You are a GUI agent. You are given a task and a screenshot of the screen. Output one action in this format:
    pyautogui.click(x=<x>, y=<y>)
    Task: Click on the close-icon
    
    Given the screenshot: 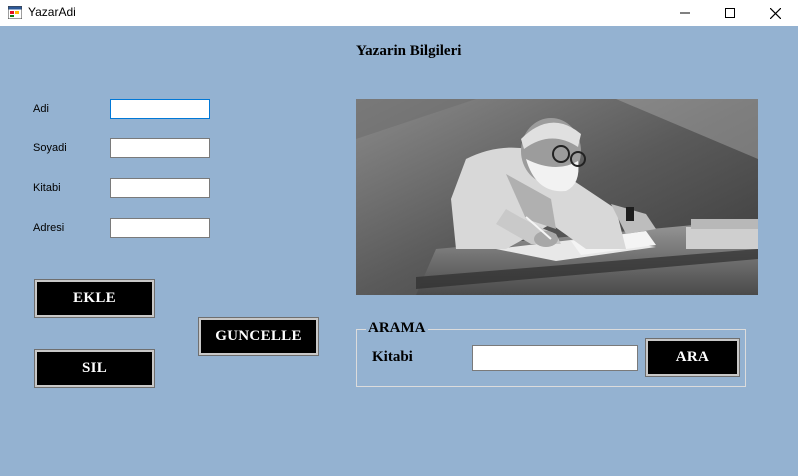 What is the action you would take?
    pyautogui.click(x=775, y=13)
    